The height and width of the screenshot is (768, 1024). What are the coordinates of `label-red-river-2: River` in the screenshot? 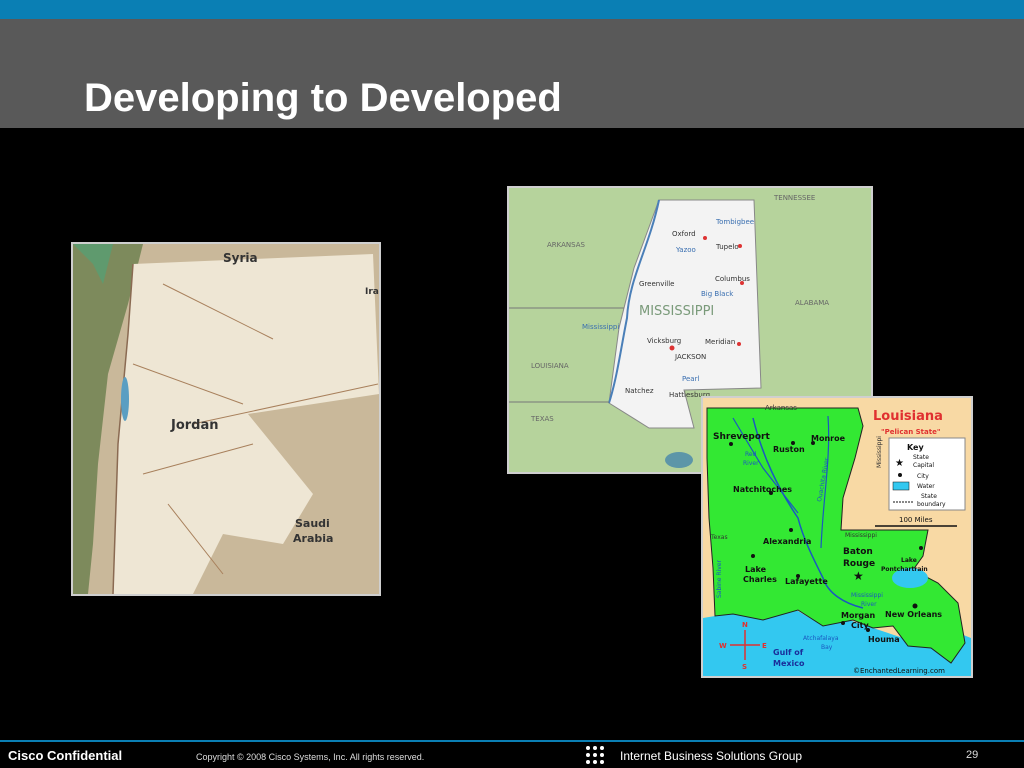 It's located at (751, 463).